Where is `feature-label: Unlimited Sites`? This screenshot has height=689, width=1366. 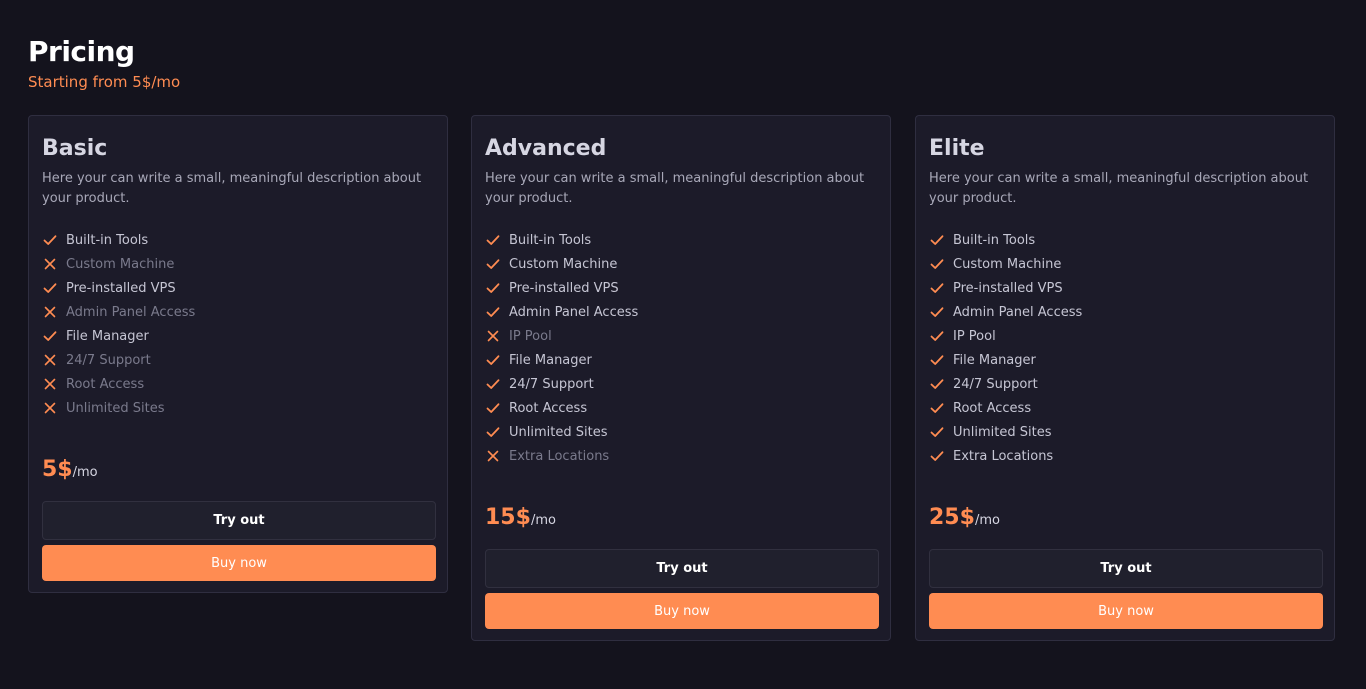 feature-label: Unlimited Sites is located at coordinates (1002, 432).